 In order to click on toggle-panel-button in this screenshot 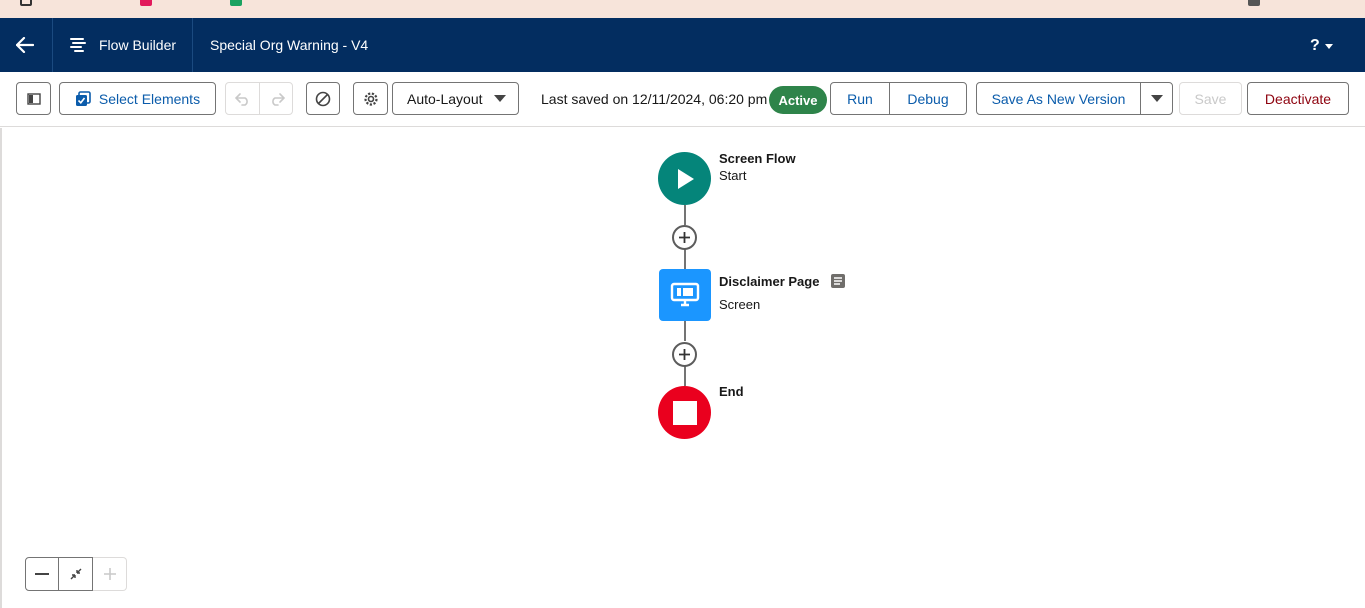, I will do `click(33, 98)`.